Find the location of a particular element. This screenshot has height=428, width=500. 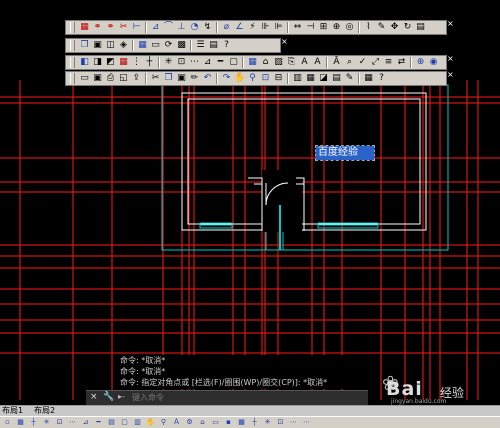

workspace-icon: ⌂ is located at coordinates (202, 422).